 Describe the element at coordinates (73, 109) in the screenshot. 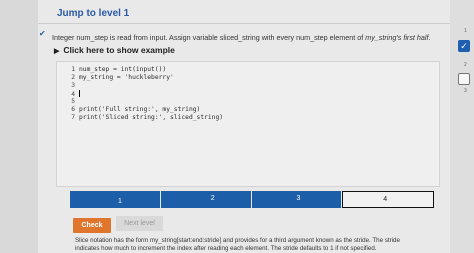

I see `line-number: 6` at that location.